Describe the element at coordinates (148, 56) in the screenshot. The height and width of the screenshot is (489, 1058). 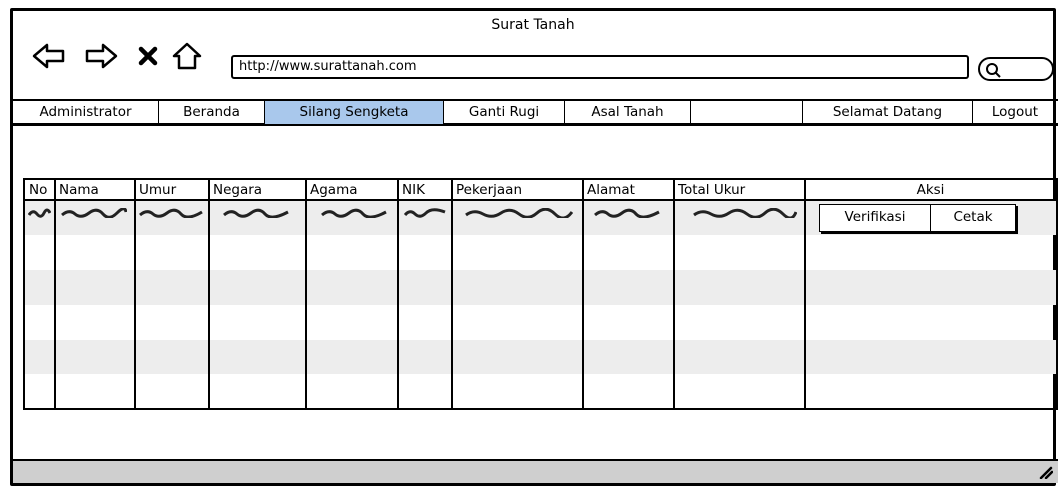
I see `close-icon` at that location.